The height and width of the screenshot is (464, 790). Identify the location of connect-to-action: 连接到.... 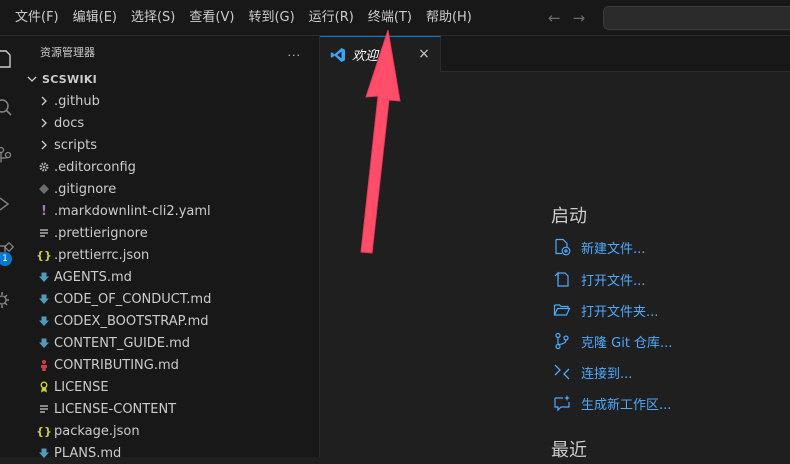
(592, 372).